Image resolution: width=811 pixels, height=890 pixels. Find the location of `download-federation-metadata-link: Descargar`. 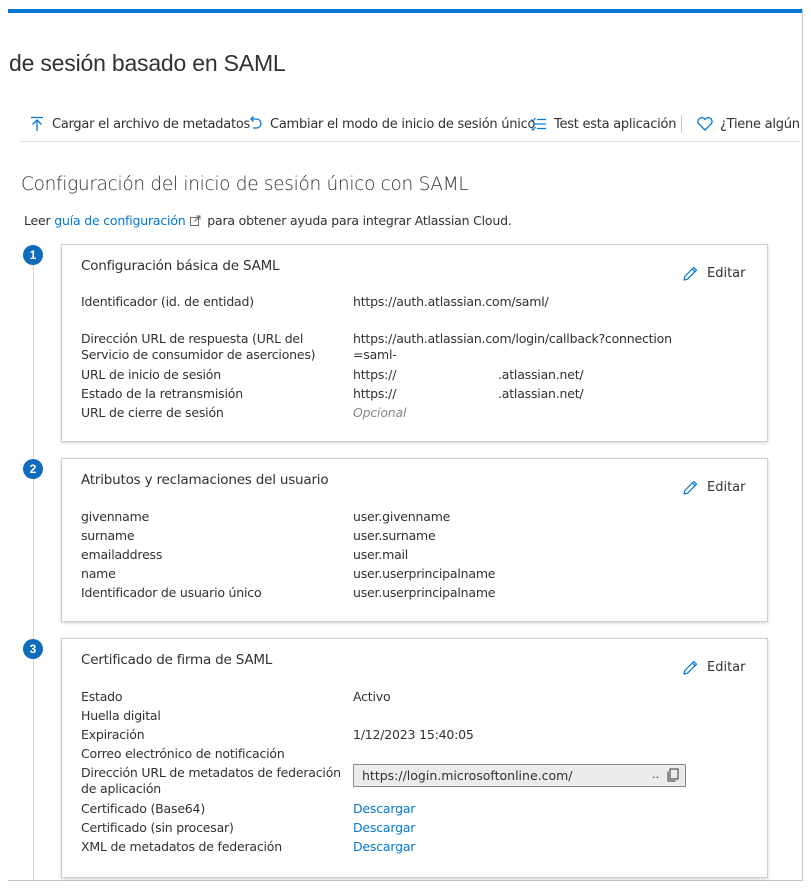

download-federation-metadata-link: Descargar is located at coordinates (384, 847).